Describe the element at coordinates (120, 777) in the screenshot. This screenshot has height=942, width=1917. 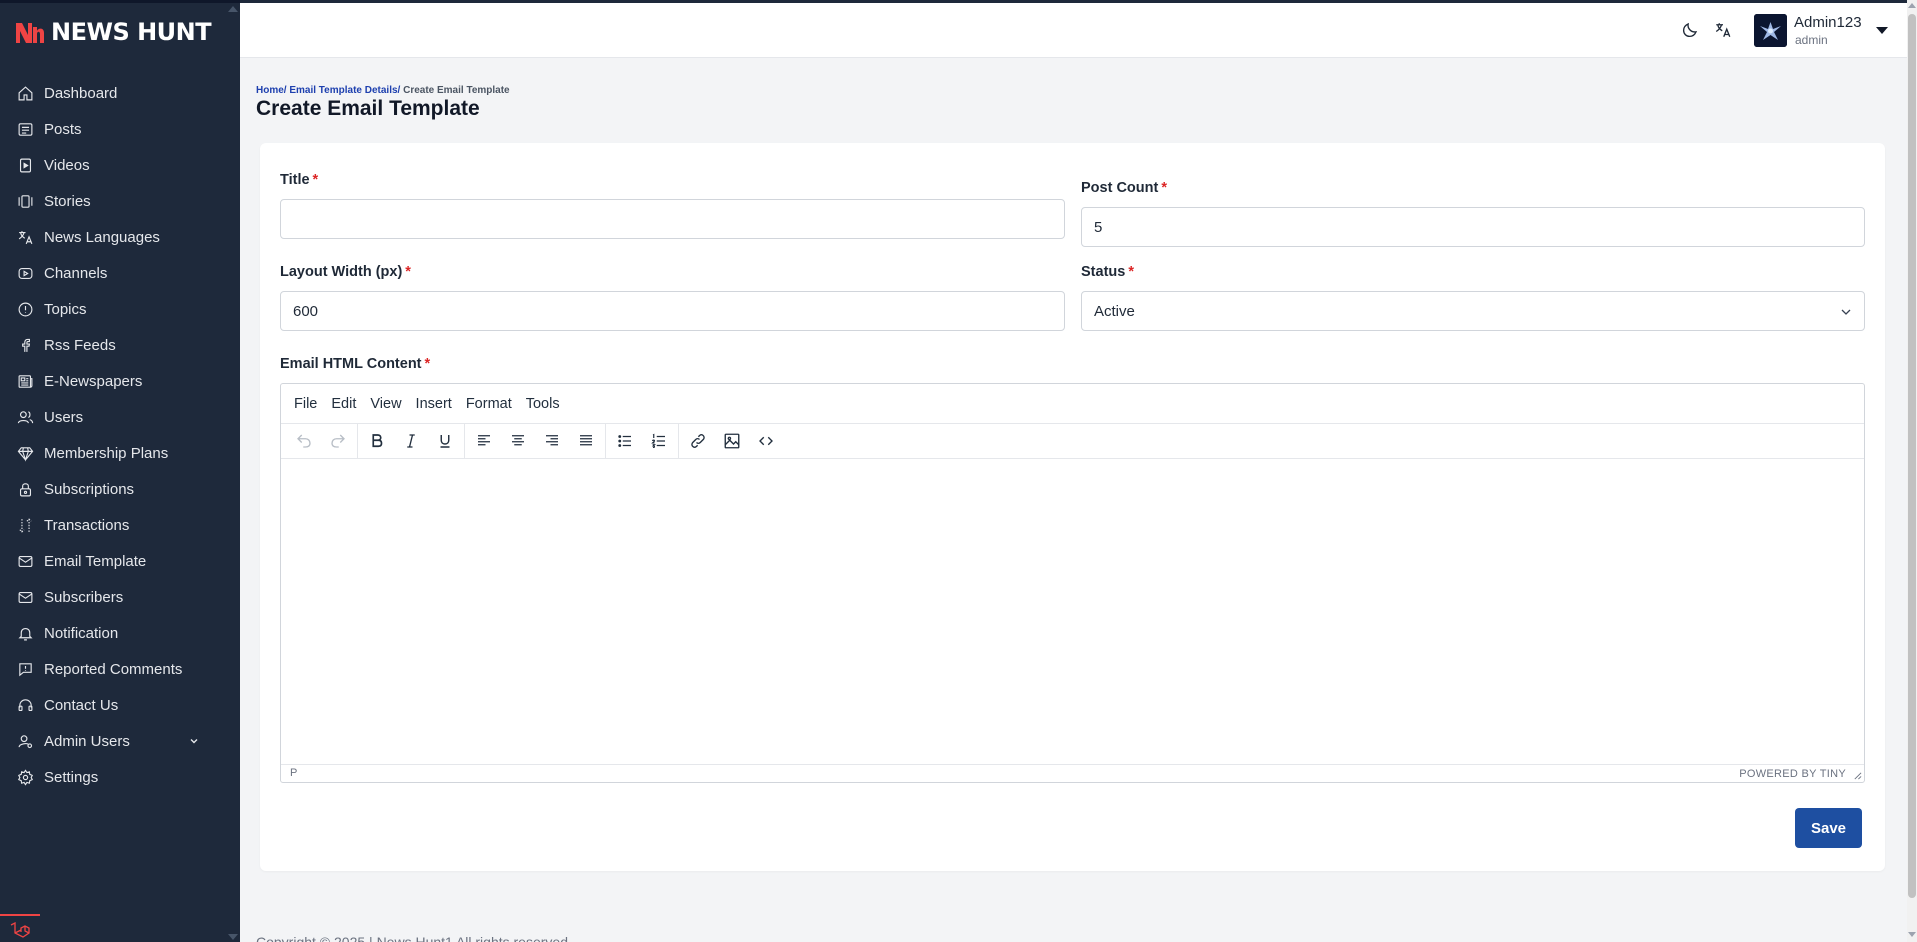
I see `sidebar-item-settings: Settings` at that location.